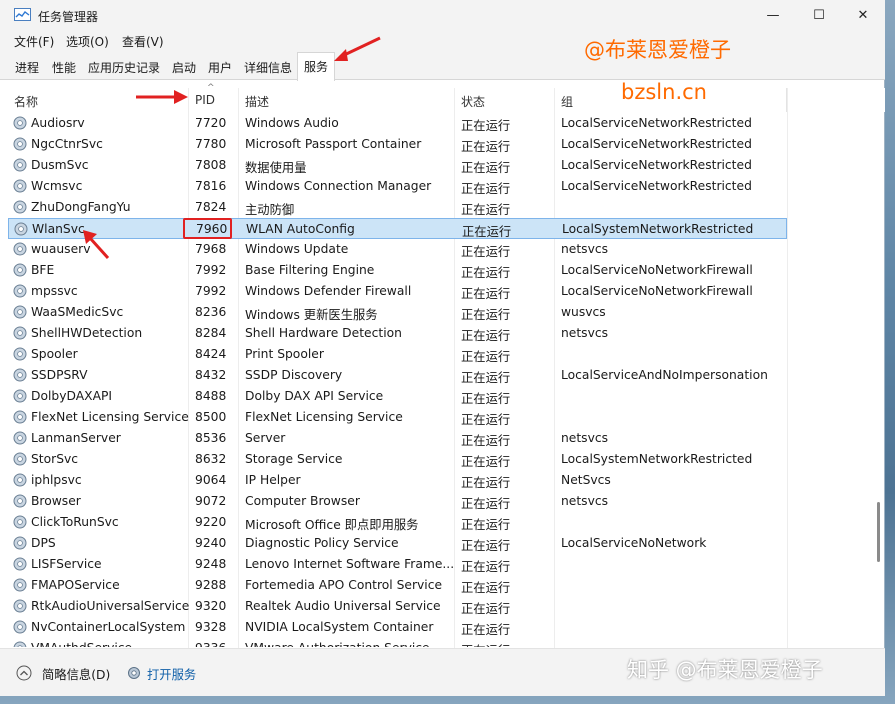 This screenshot has width=895, height=704. I want to click on service-description: Windows Connection Manager, so click(338, 186).